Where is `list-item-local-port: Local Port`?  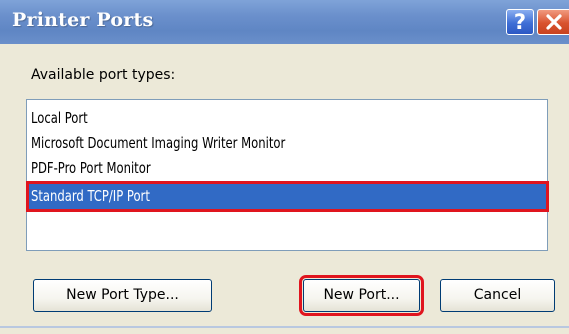 list-item-local-port: Local Port is located at coordinates (287, 118).